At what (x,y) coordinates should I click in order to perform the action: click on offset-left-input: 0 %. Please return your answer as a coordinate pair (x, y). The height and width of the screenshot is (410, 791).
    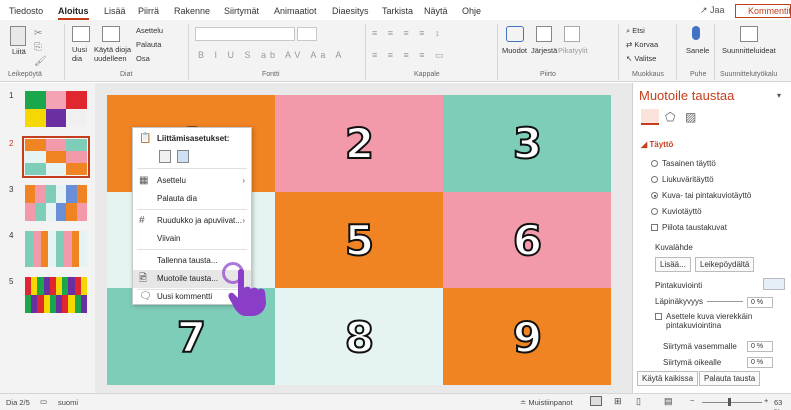
    Looking at the image, I should click on (760, 346).